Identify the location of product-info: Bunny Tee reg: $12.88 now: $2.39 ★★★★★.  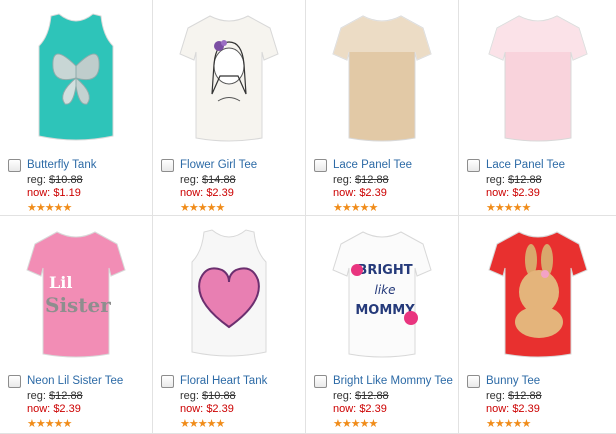
(539, 401).